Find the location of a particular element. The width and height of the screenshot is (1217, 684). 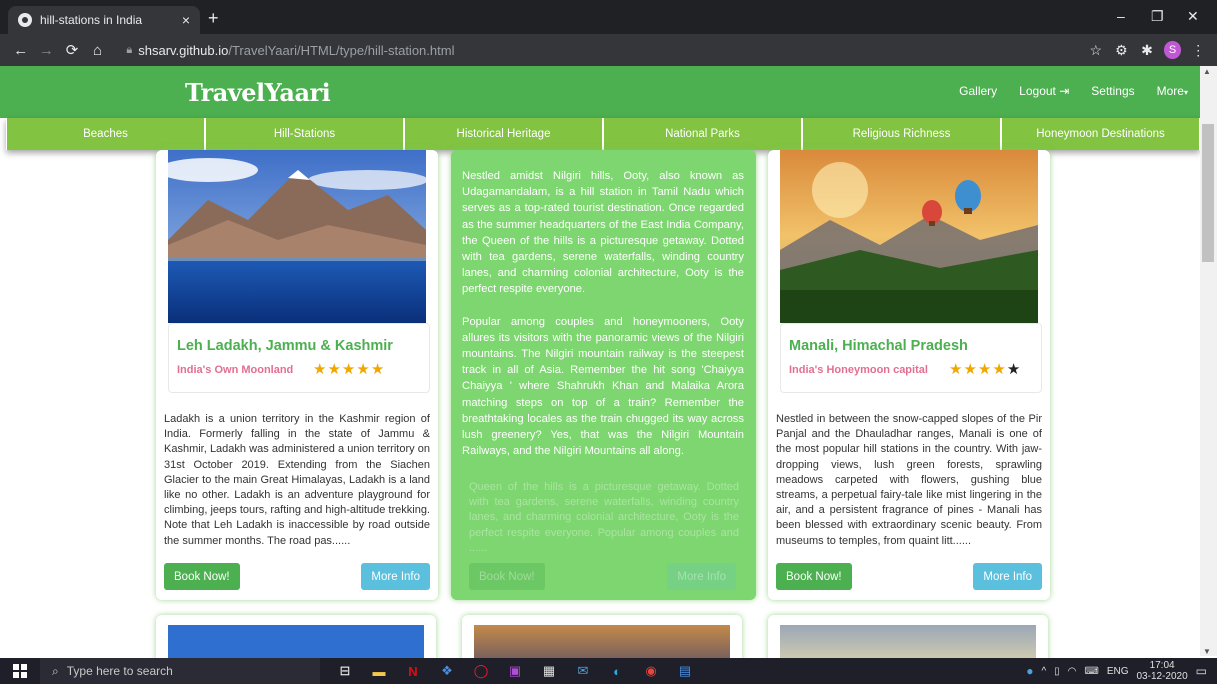

keyboard-icon: ⌨ is located at coordinates (1091, 671).